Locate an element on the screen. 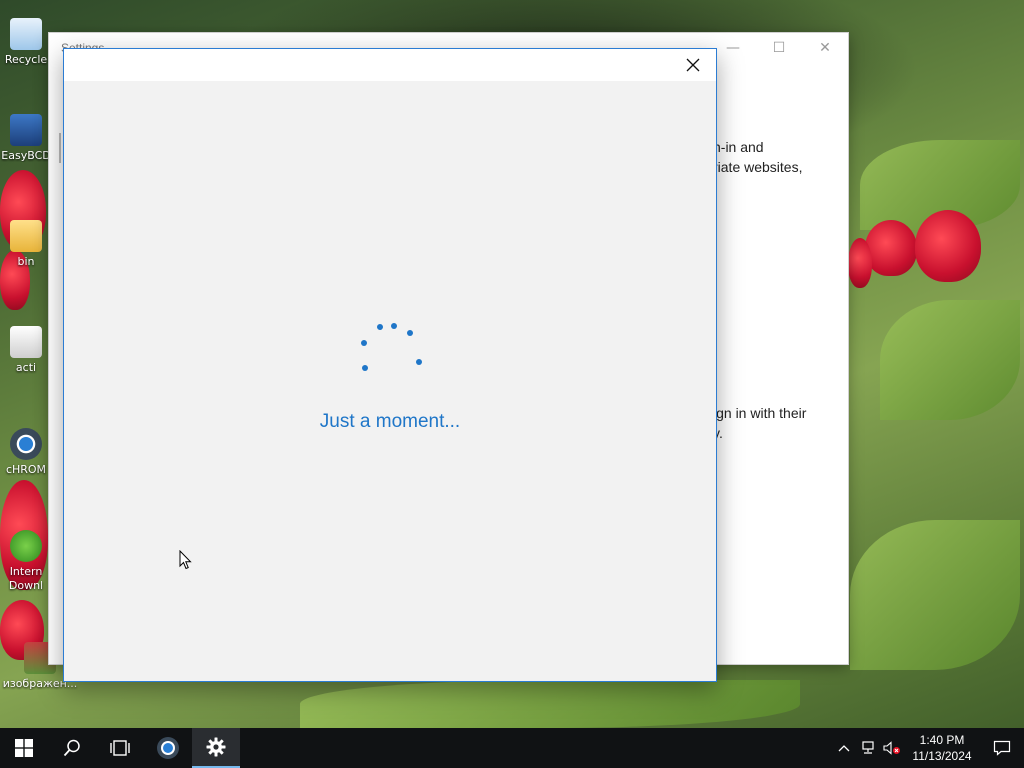 The height and width of the screenshot is (768, 1024). taskbar-app-browser is located at coordinates (168, 748).